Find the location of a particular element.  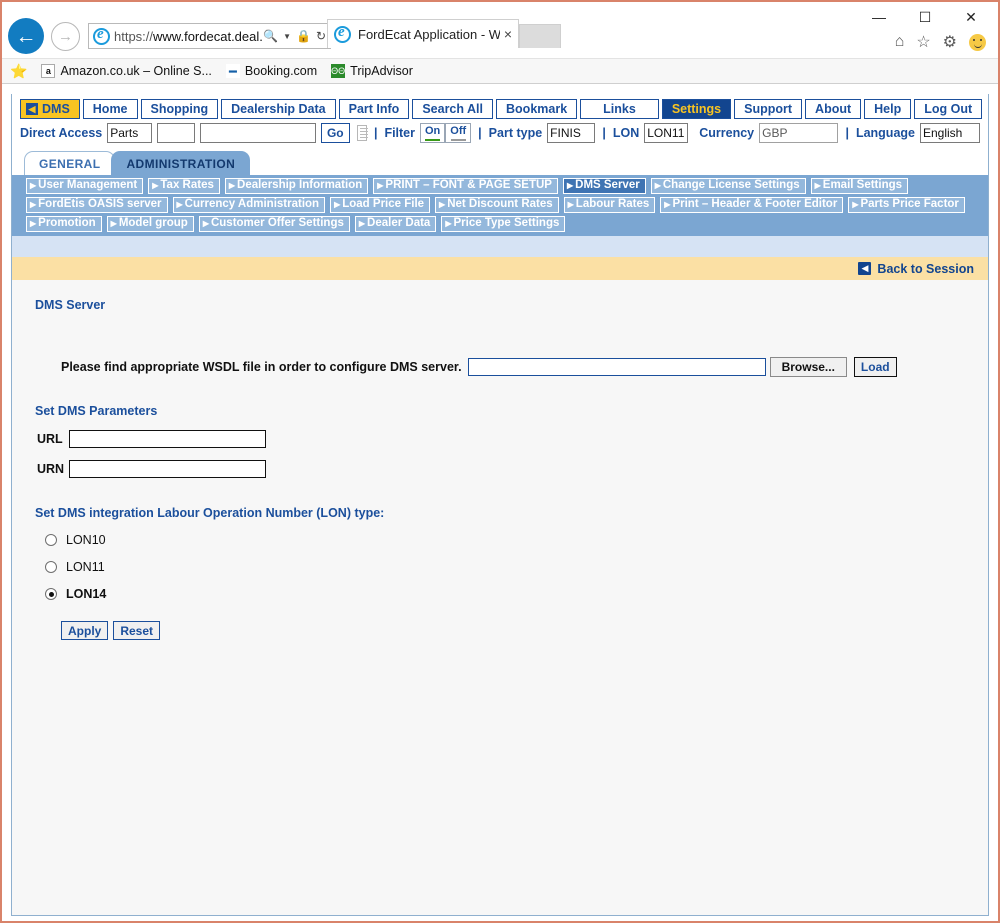

subnav-currency-administration: ▶ Currency Administration is located at coordinates (249, 205).